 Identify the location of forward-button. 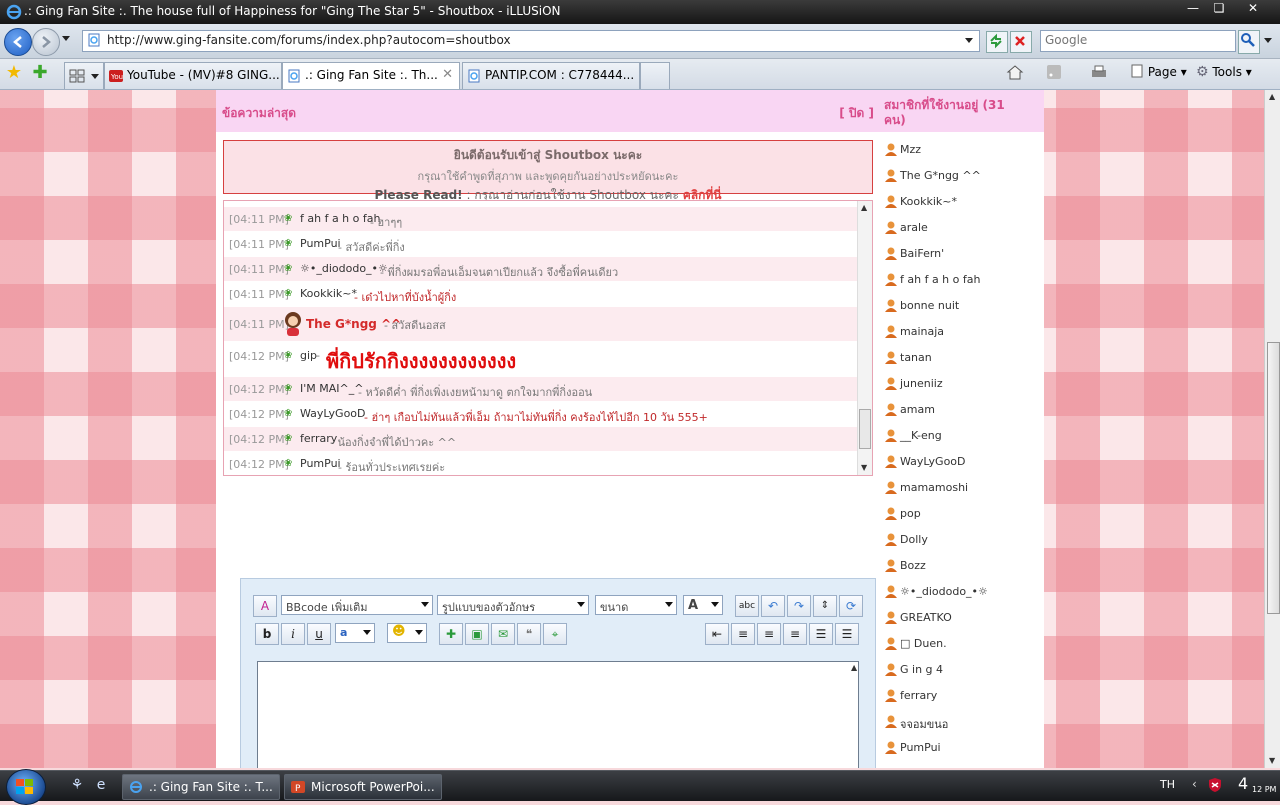
(46, 42).